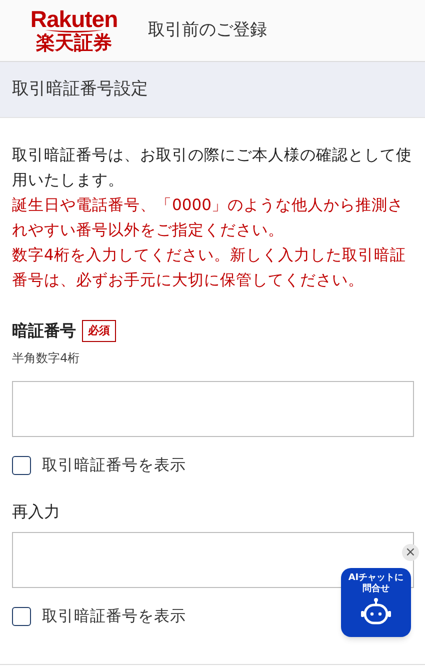  Describe the element at coordinates (74, 19) in the screenshot. I see `logo-text: Rakuten` at that location.